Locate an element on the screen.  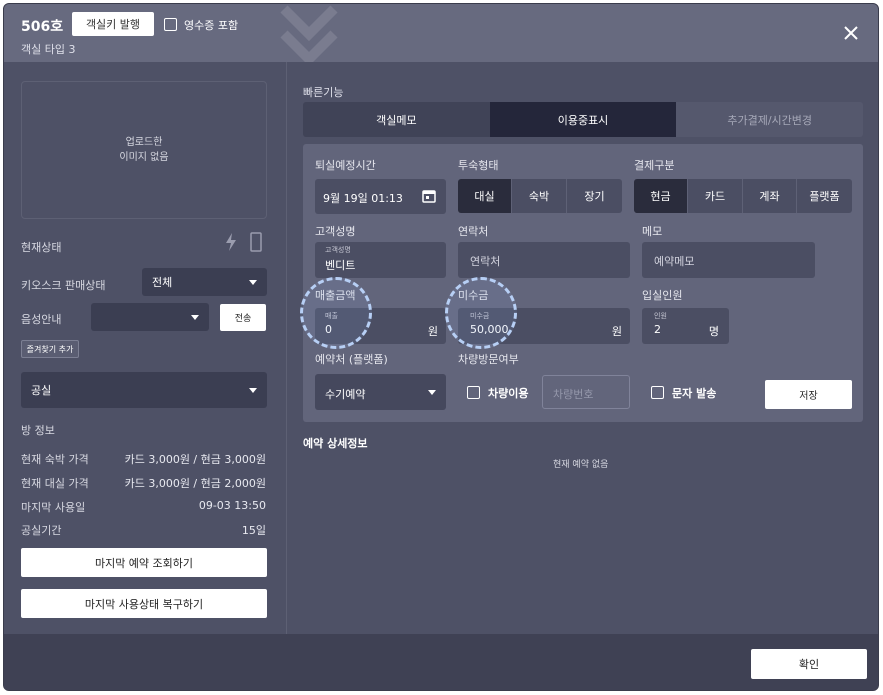
guest-name-value: 벤디트 is located at coordinates (340, 265).